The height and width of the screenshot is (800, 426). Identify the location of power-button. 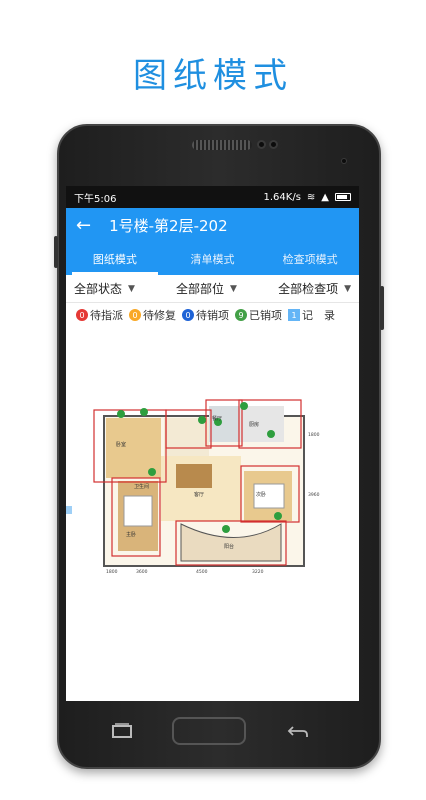
(382, 308).